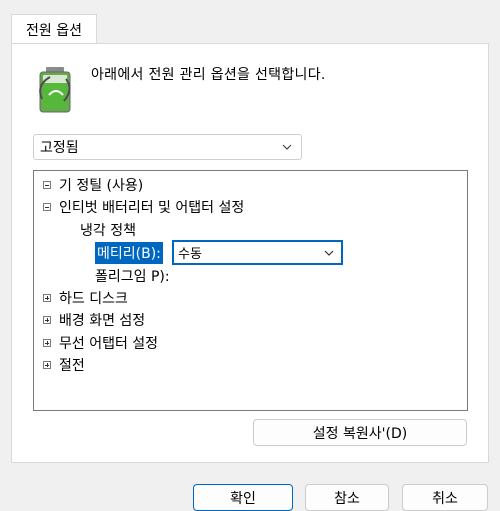  I want to click on tree-node-label: 냉각 정책, so click(108, 231).